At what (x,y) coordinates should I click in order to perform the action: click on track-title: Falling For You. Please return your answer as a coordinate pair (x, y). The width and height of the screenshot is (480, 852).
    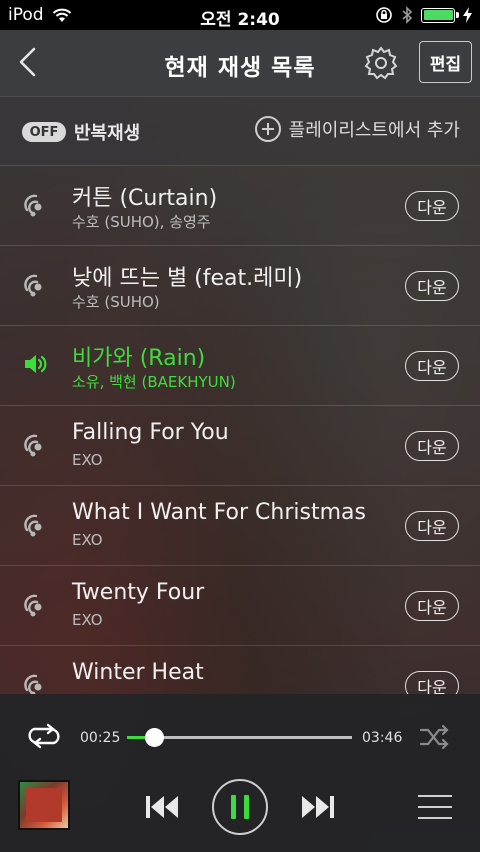
    Looking at the image, I should click on (150, 432).